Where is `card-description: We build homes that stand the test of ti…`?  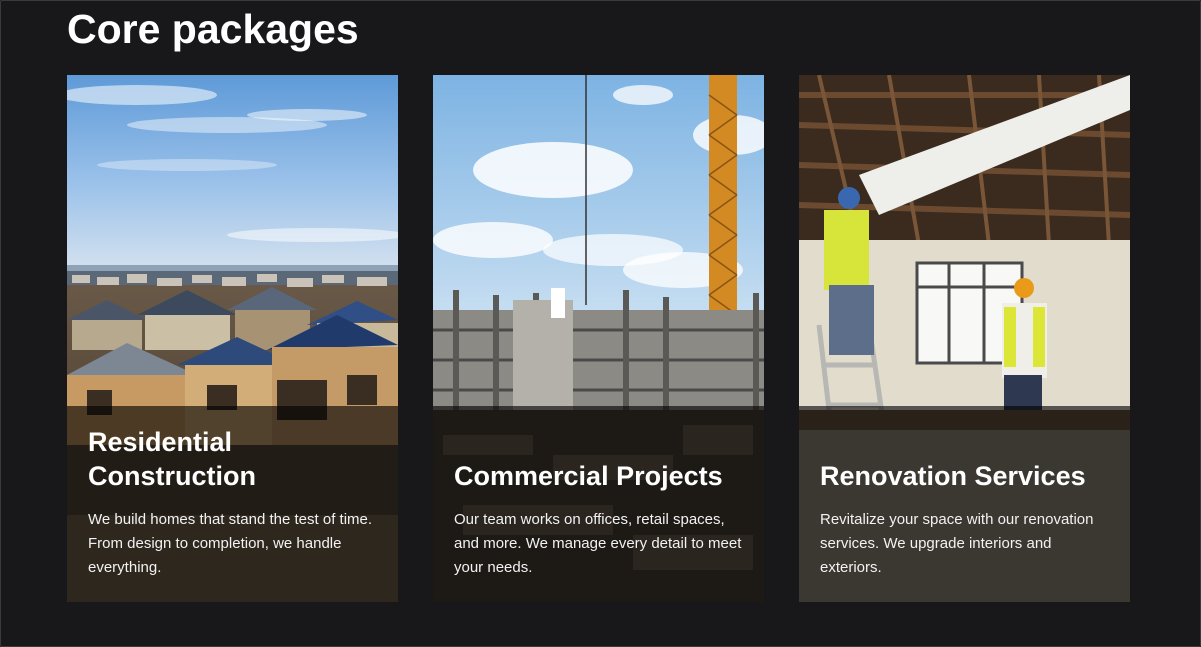
card-description: We build homes that stand the test of ti… is located at coordinates (230, 543).